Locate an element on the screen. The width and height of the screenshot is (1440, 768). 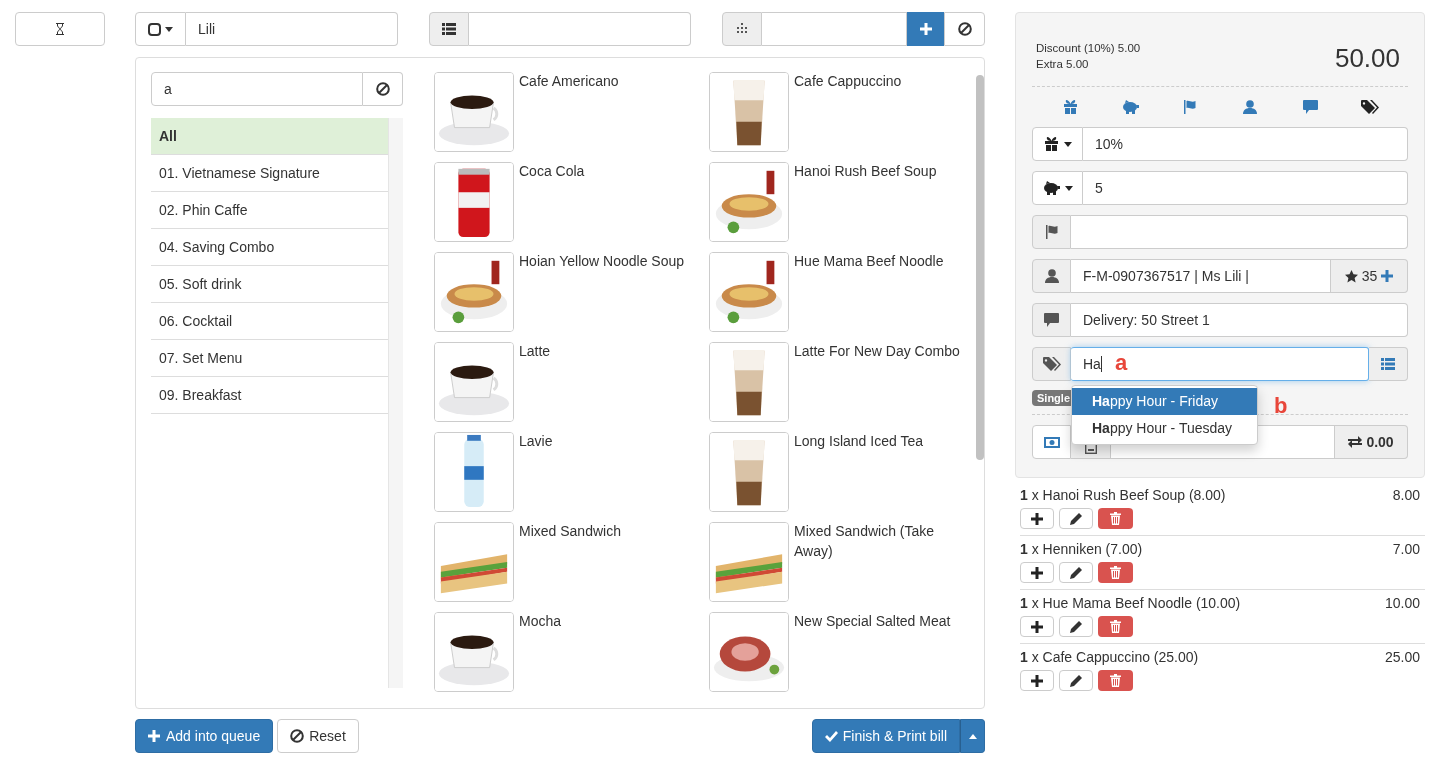
order-line-amount: 7.00 is located at coordinates (1406, 549).